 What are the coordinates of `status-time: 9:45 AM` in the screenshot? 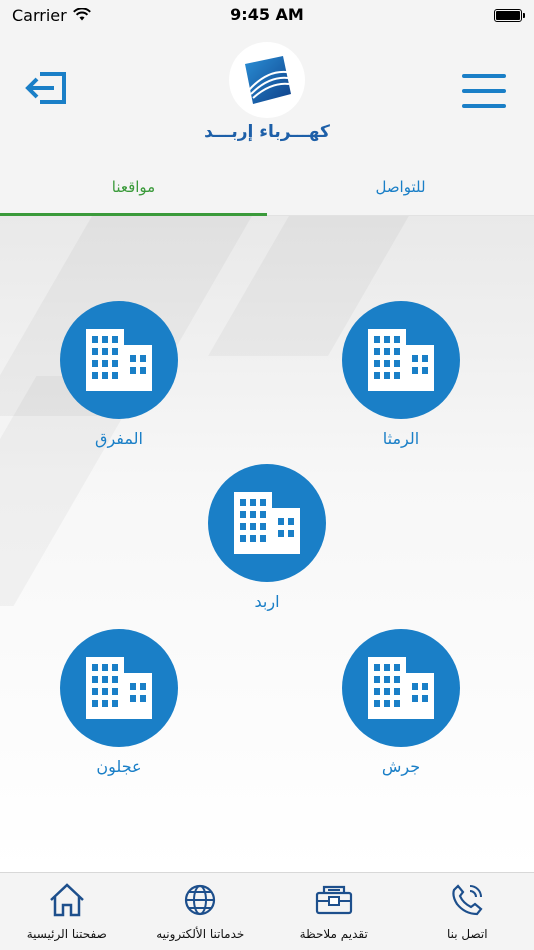 It's located at (267, 14).